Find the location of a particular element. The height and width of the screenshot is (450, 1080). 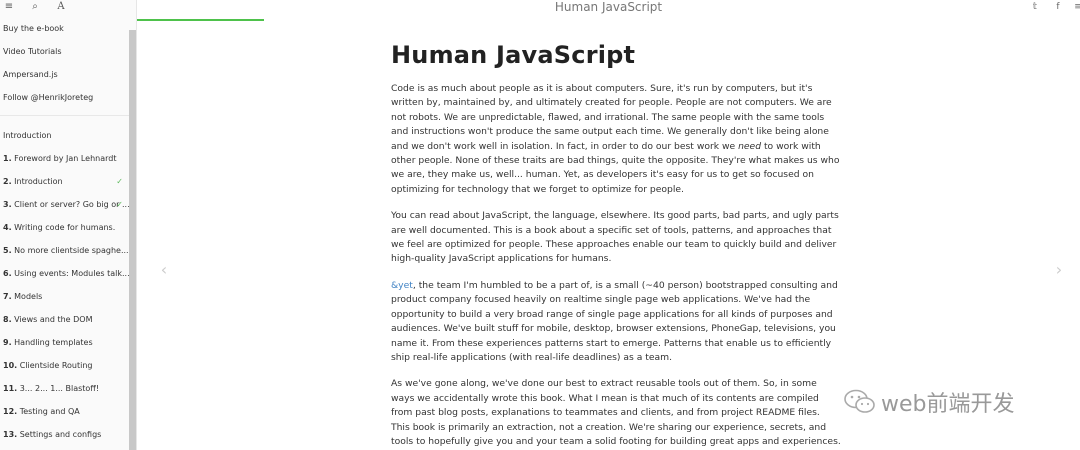

emphasis-text: need is located at coordinates (750, 146).